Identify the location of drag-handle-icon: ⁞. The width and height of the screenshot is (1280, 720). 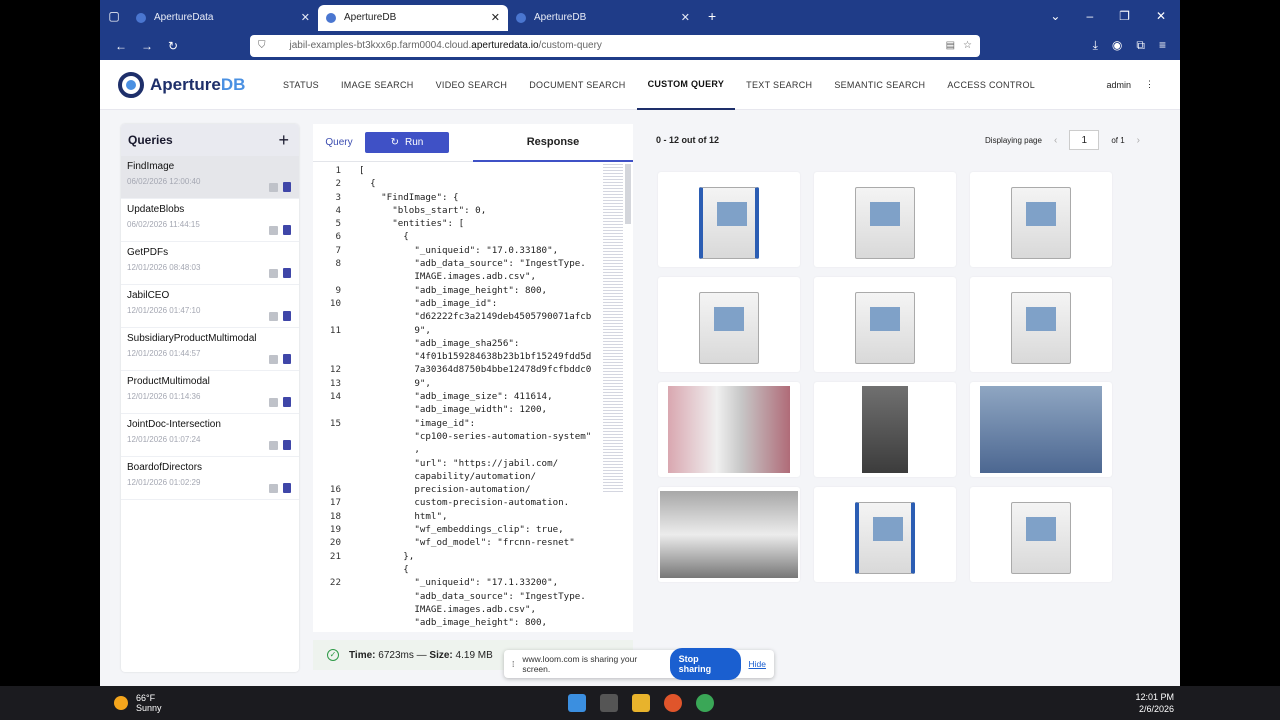
(513, 664).